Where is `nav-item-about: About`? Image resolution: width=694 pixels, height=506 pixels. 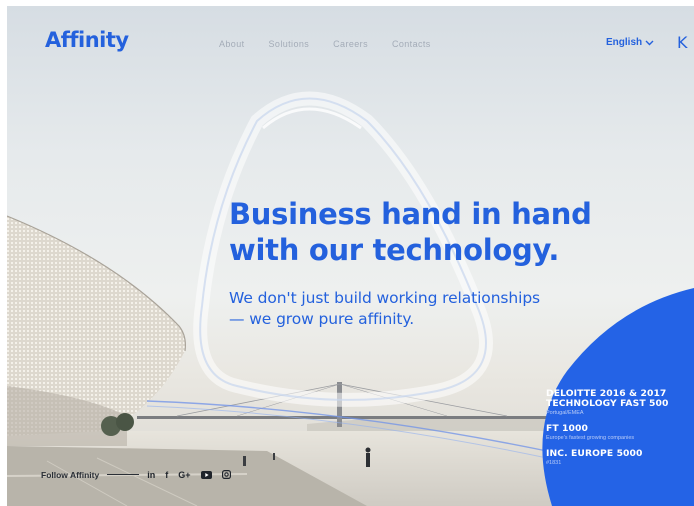 nav-item-about: About is located at coordinates (232, 44).